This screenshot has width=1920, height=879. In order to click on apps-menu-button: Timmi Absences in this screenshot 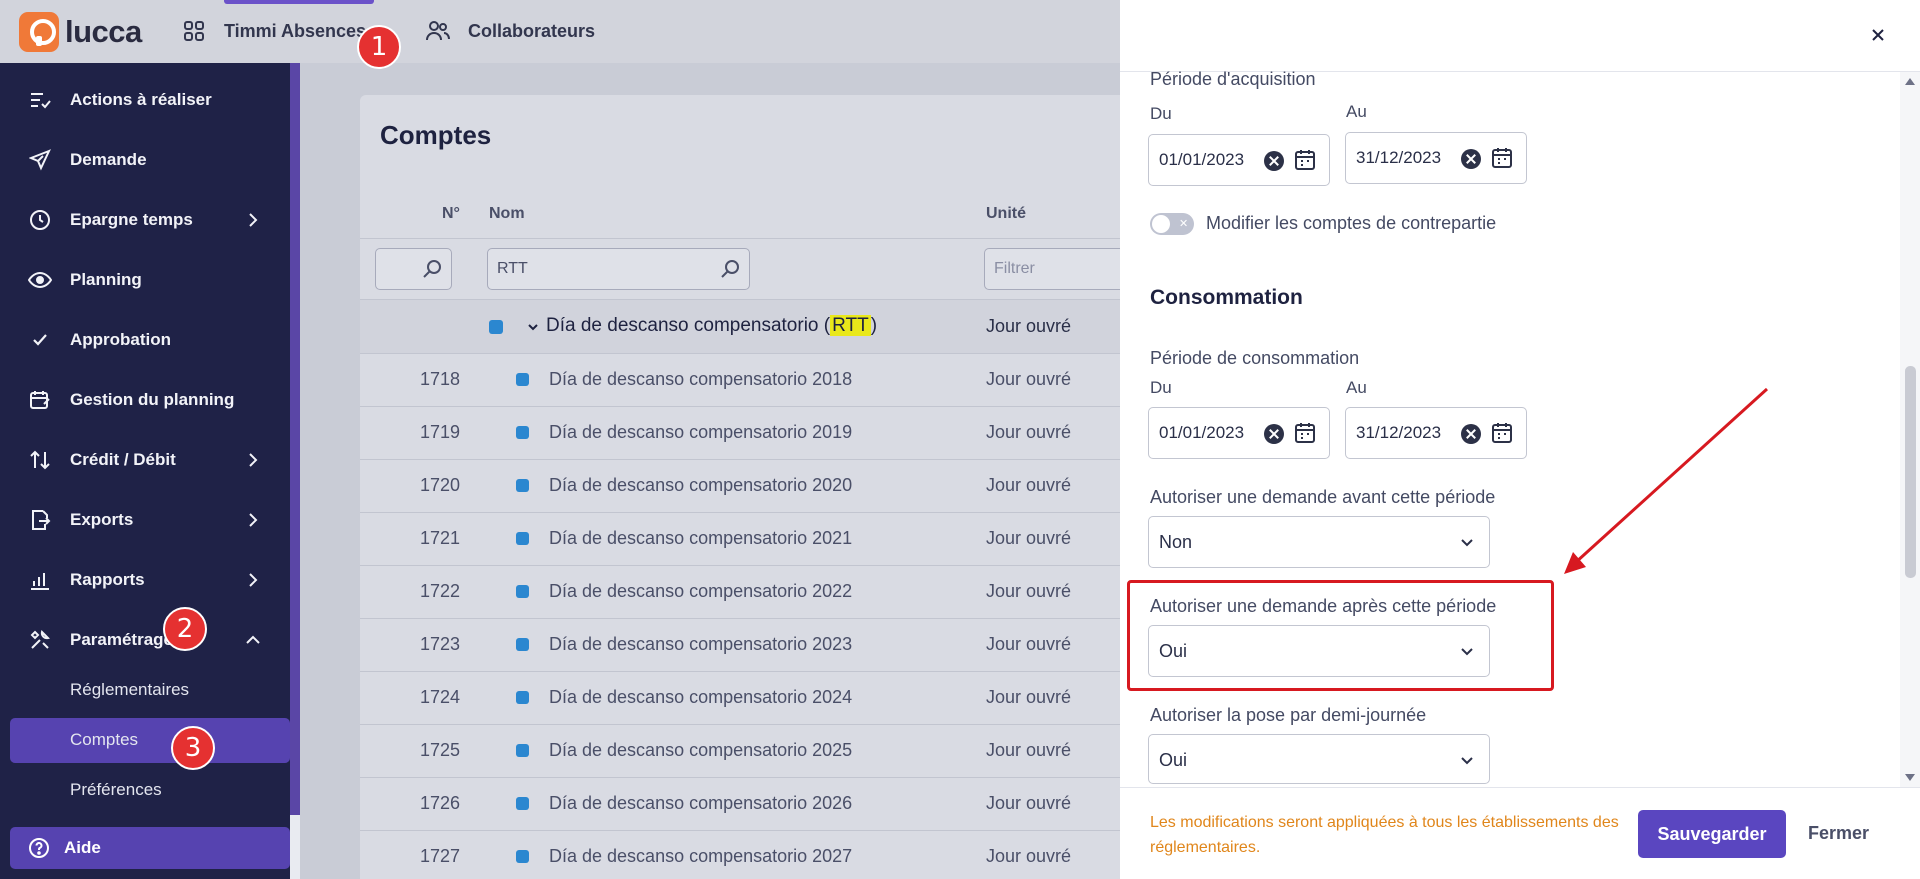, I will do `click(273, 31)`.